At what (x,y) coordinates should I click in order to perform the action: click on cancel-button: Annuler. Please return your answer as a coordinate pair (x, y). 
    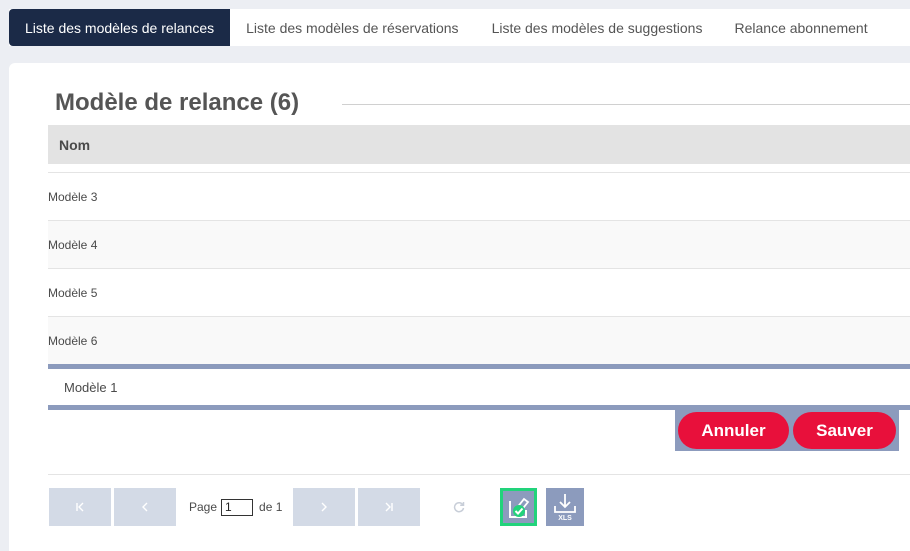
    Looking at the image, I should click on (733, 430).